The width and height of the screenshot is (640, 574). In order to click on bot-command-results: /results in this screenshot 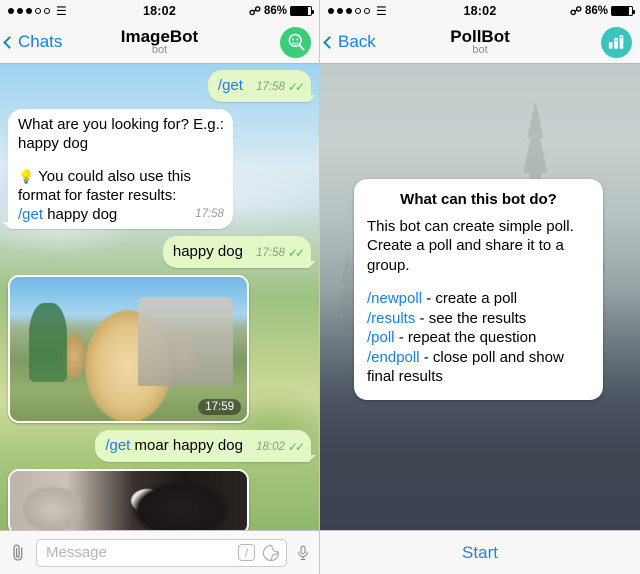, I will do `click(391, 318)`.